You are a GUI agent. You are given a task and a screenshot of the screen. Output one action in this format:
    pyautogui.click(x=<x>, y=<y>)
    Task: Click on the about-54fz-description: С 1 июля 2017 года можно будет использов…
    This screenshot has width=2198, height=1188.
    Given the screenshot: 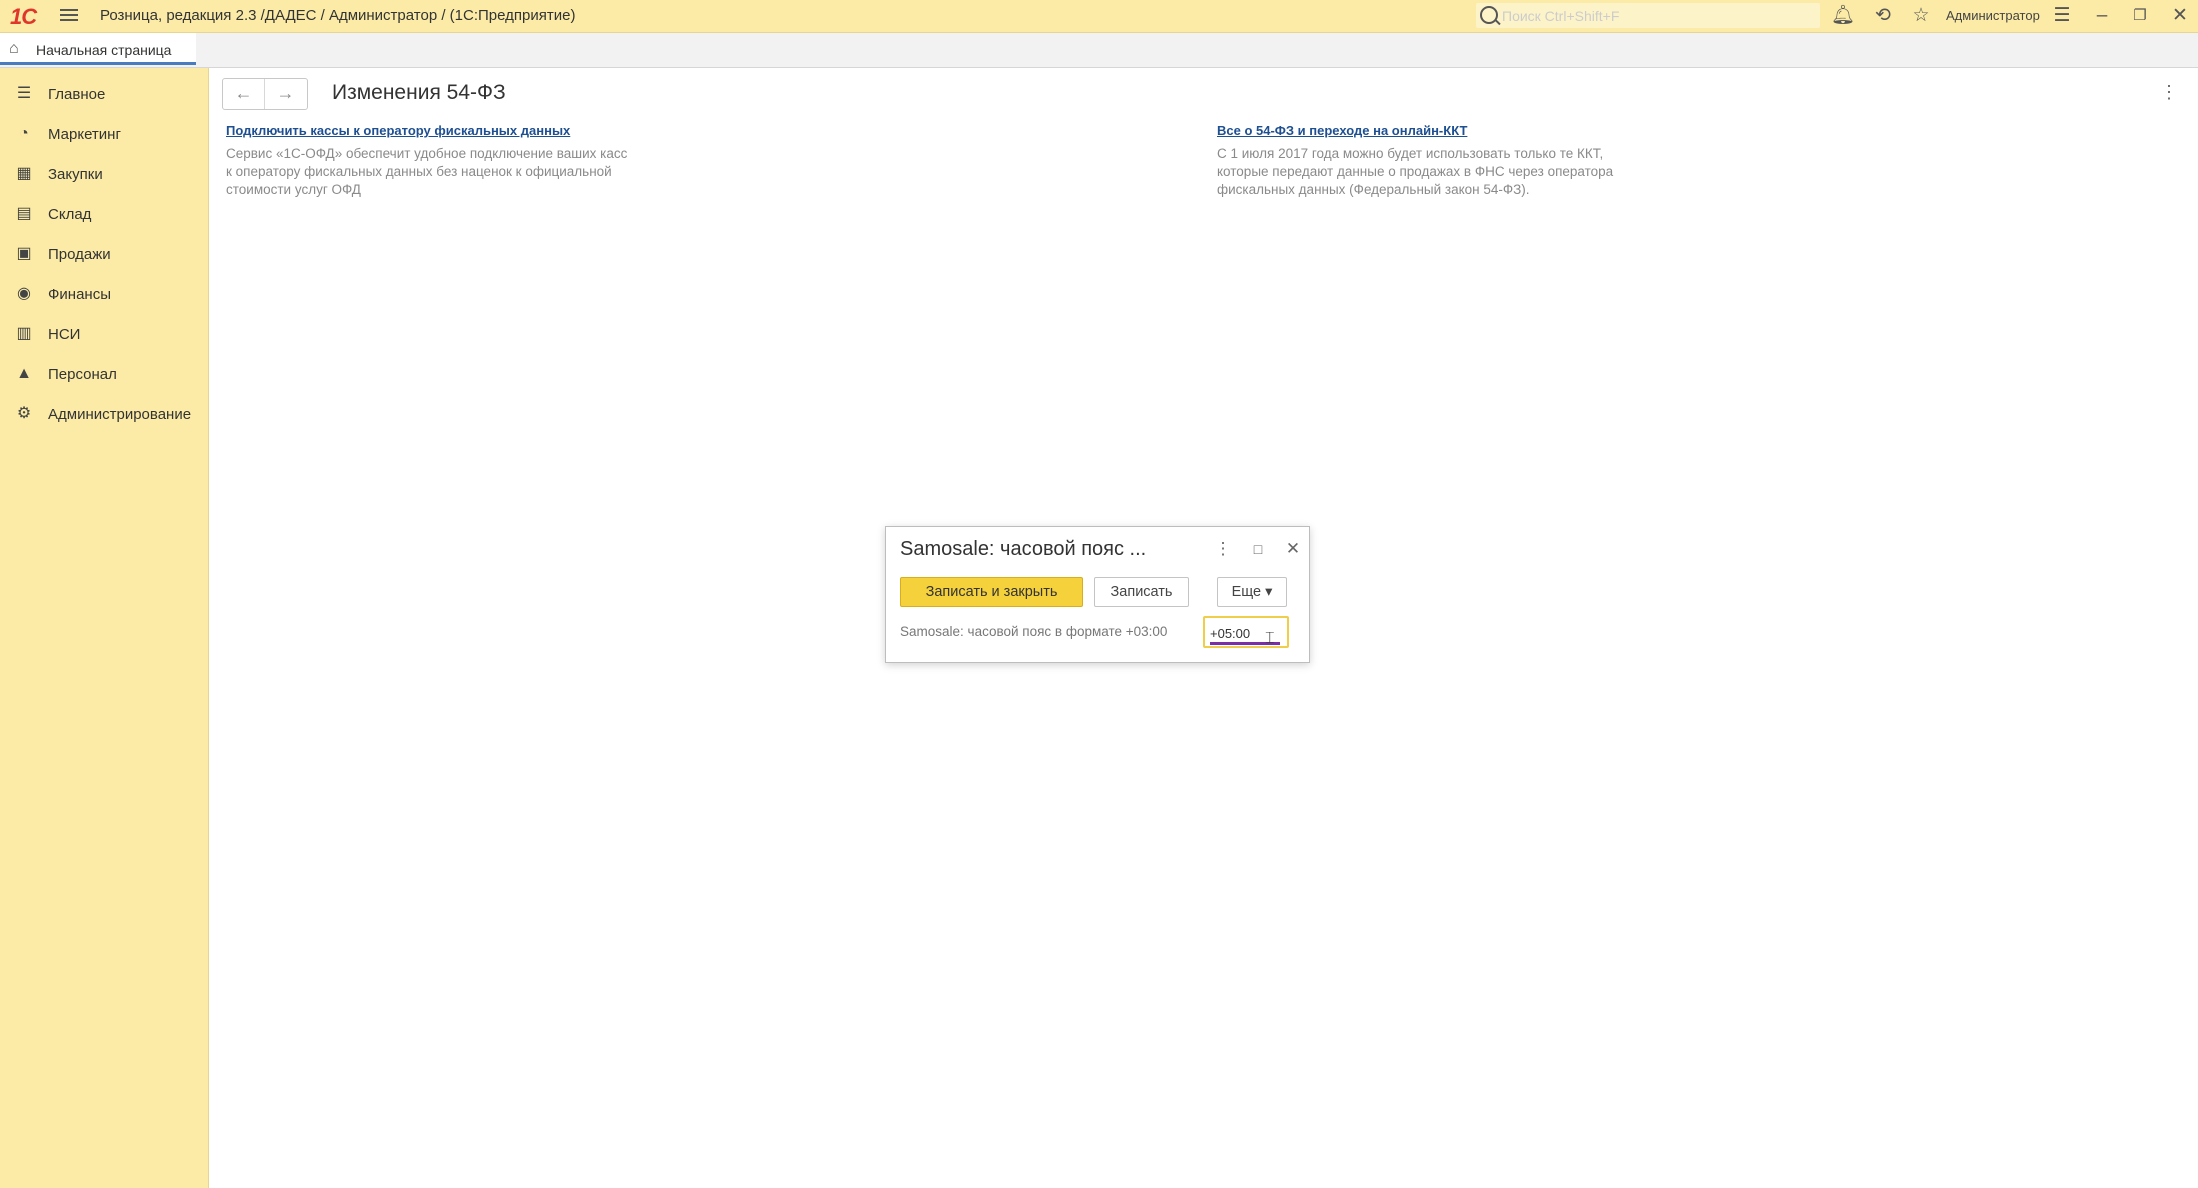 What is the action you would take?
    pyautogui.click(x=1415, y=172)
    